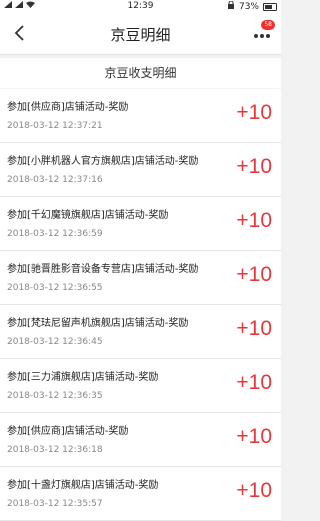 This screenshot has width=320, height=521. I want to click on message-badge: 58, so click(268, 25).